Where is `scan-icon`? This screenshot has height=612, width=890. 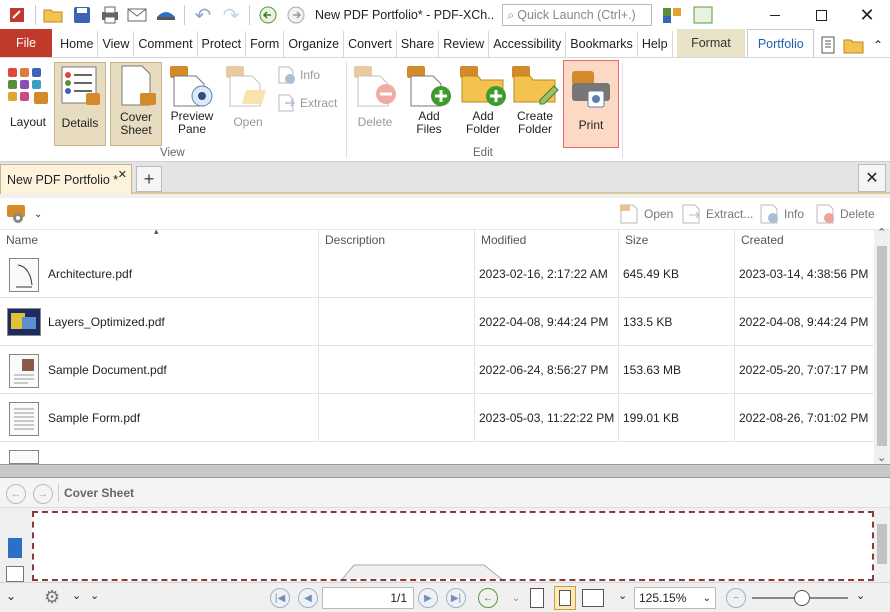
scan-icon is located at coordinates (166, 15).